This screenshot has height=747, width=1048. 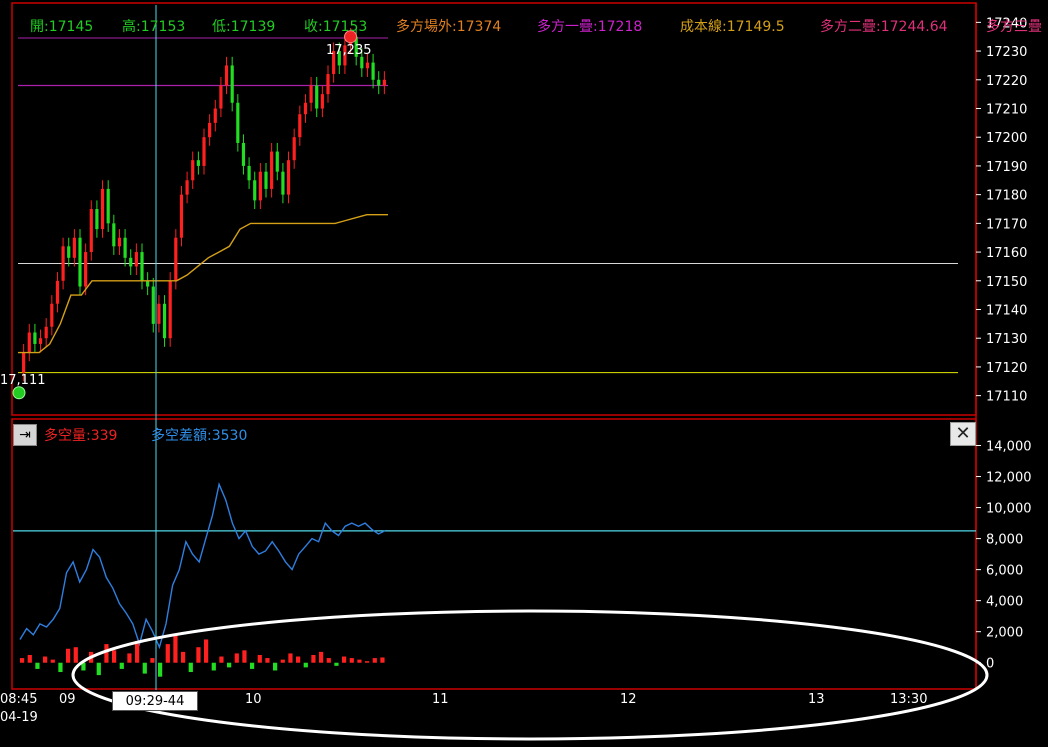 I want to click on low-annotation: 17,111, so click(x=23, y=380).